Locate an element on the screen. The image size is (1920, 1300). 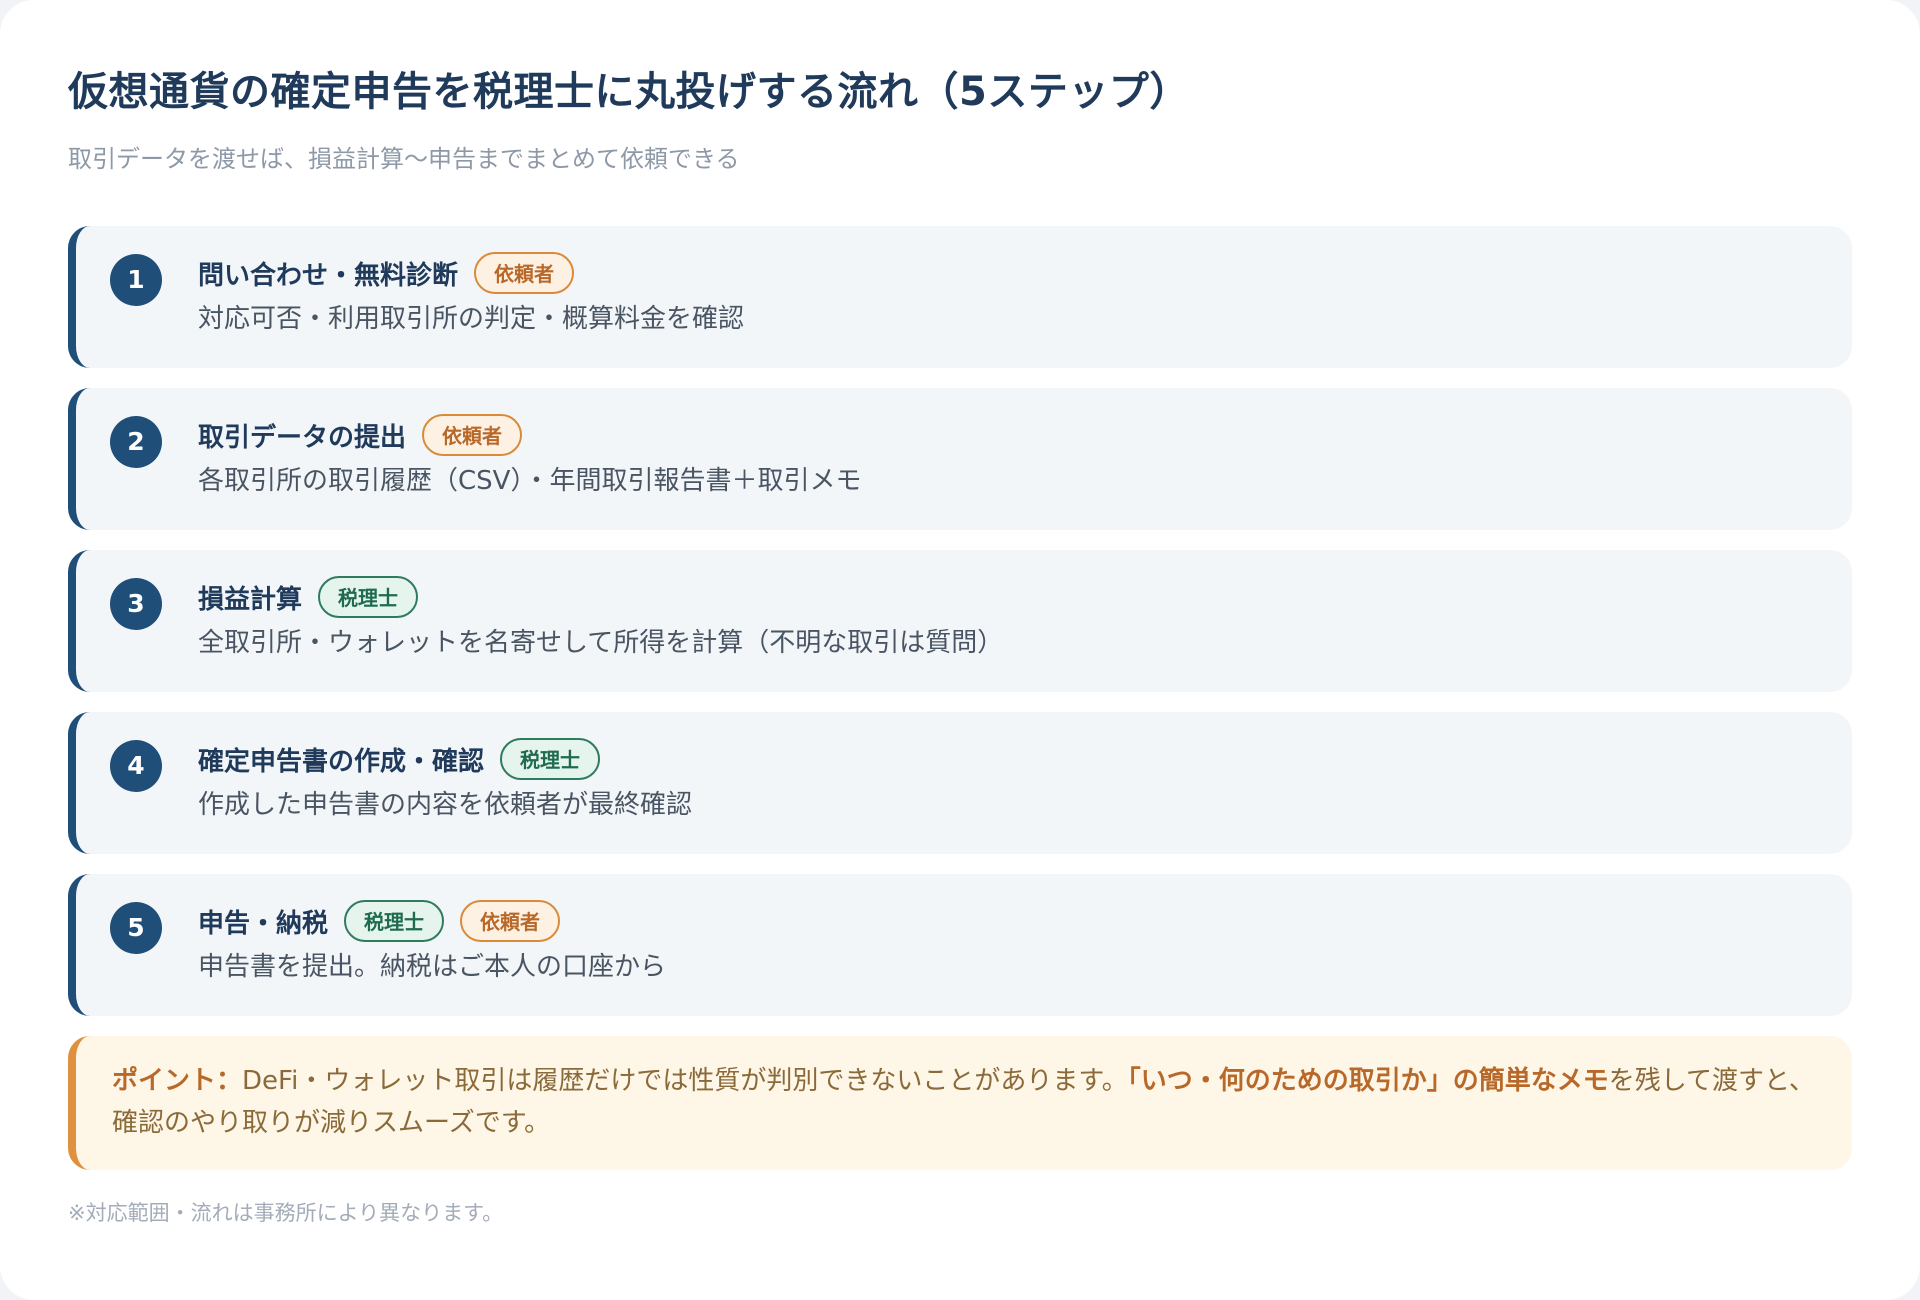
step-header: 取引データの提出 依頼者 is located at coordinates (368, 435).